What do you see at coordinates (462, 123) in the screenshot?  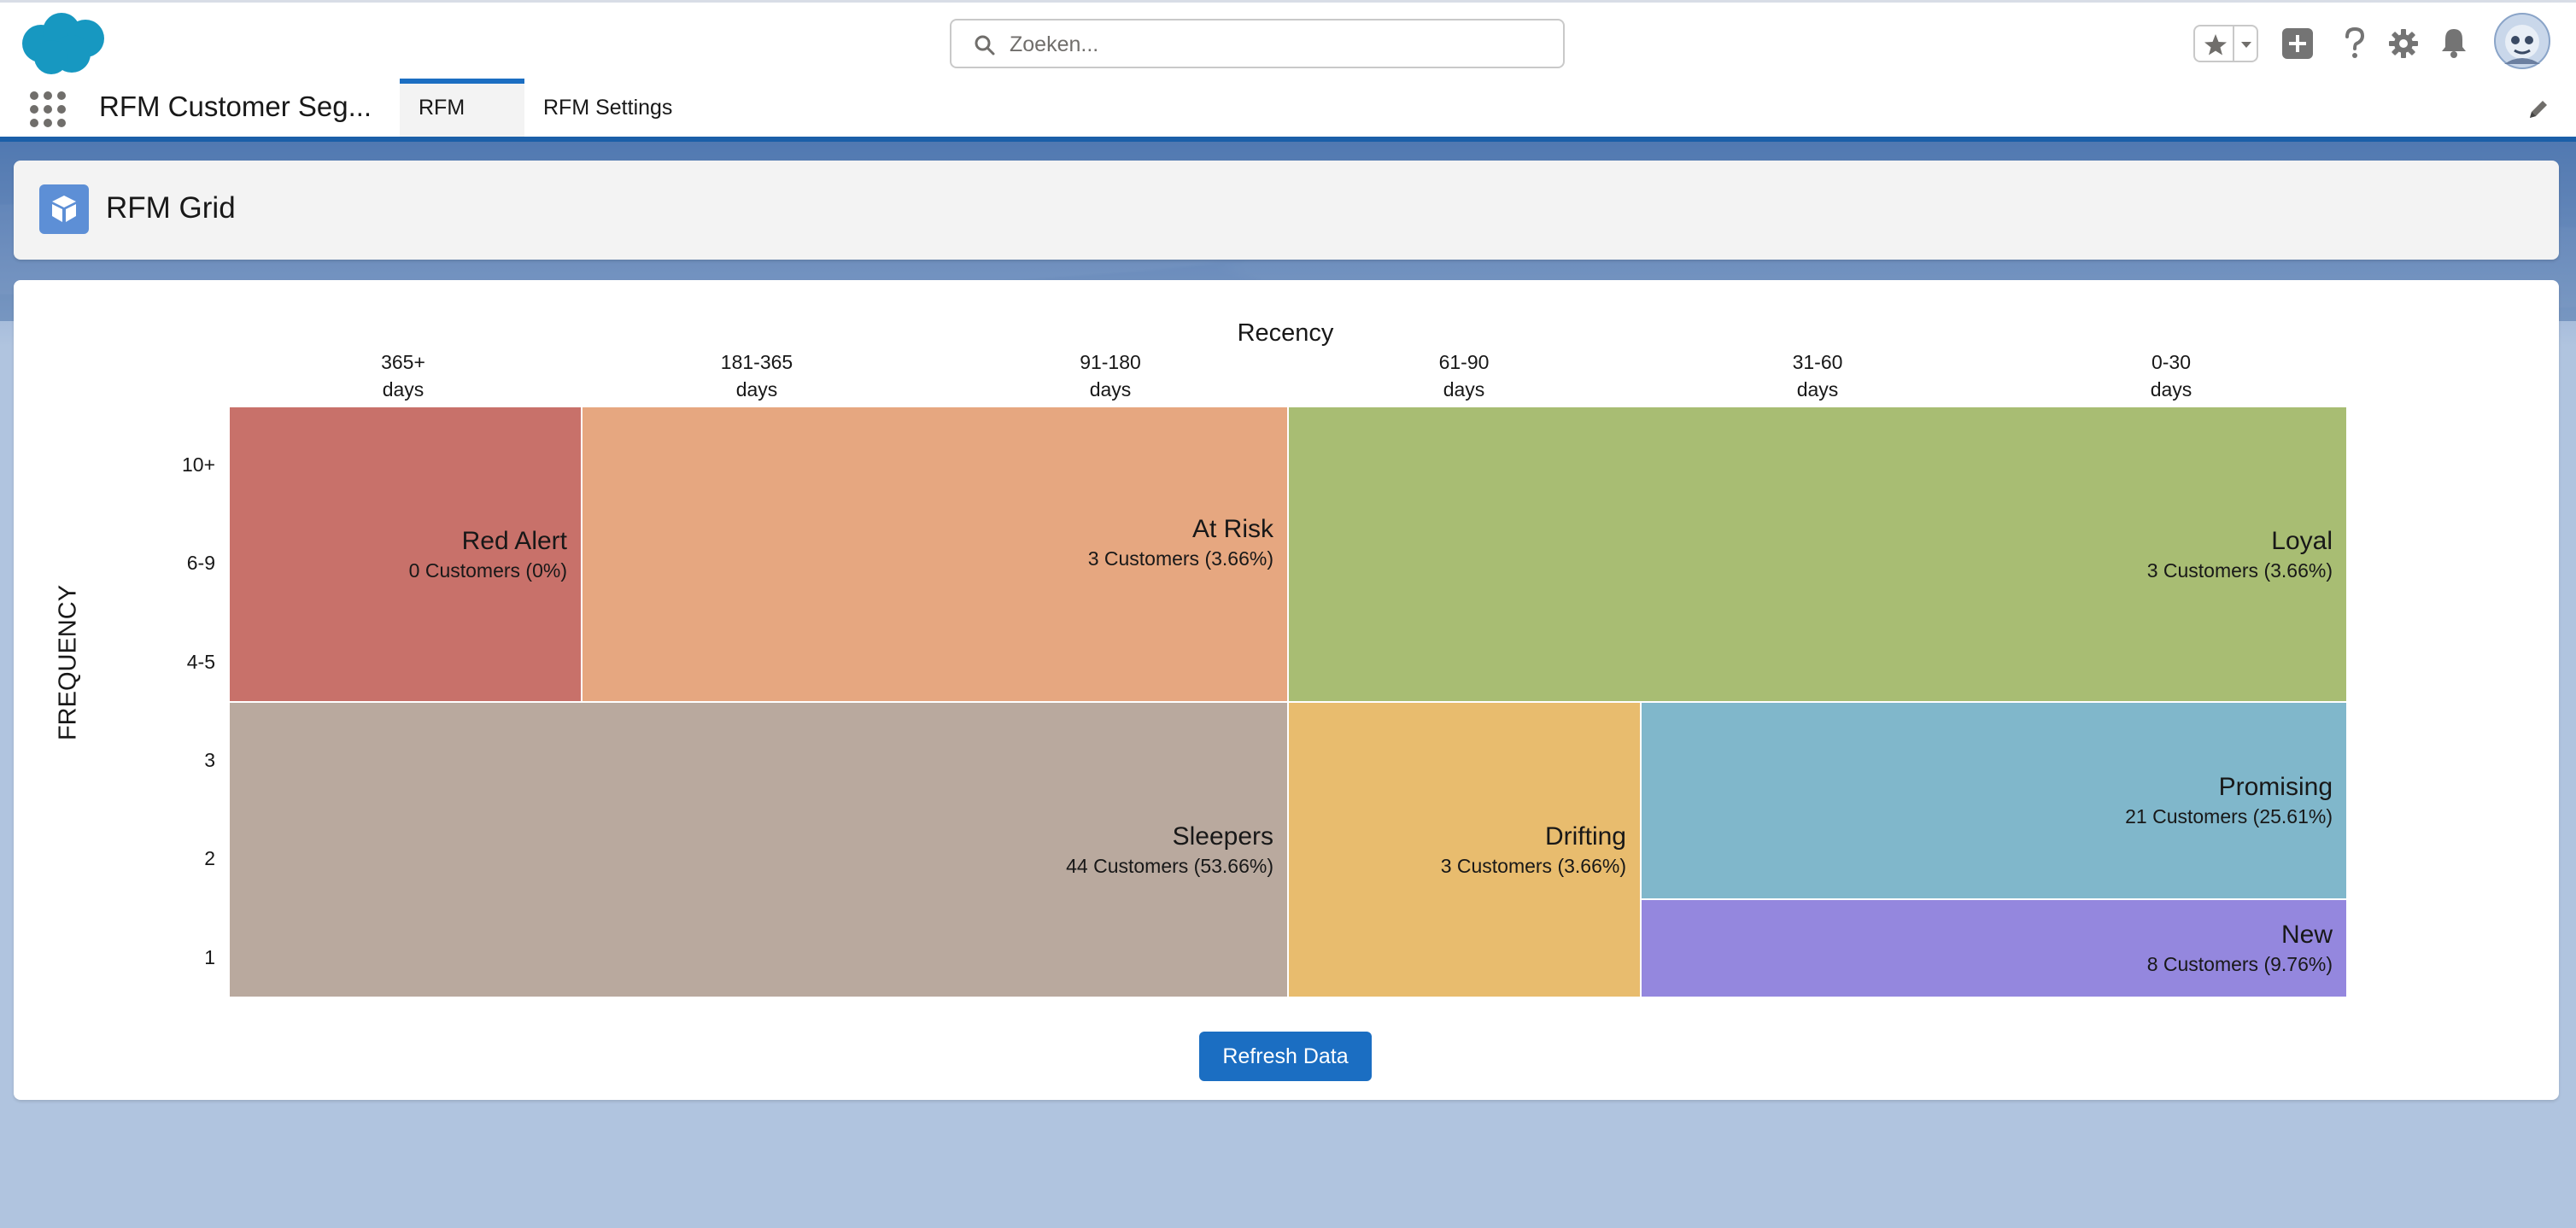 I see `tab-rfm-grid: RFM Grid` at bounding box center [462, 123].